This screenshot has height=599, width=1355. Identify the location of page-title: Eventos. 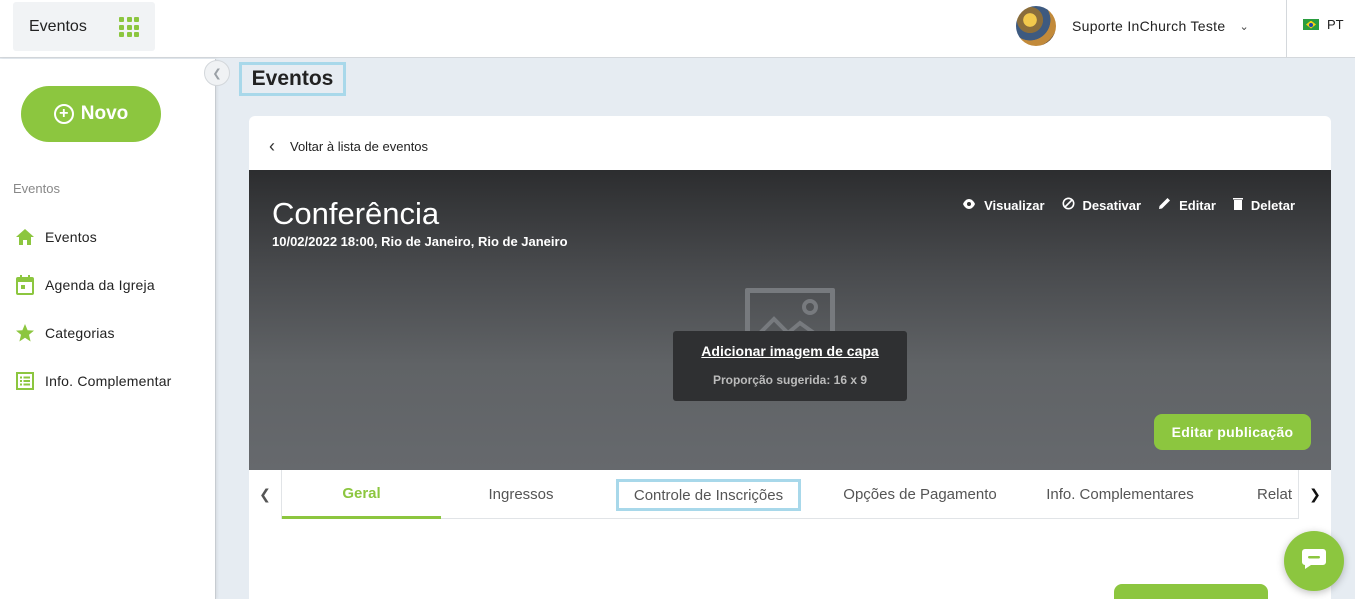
(292, 79).